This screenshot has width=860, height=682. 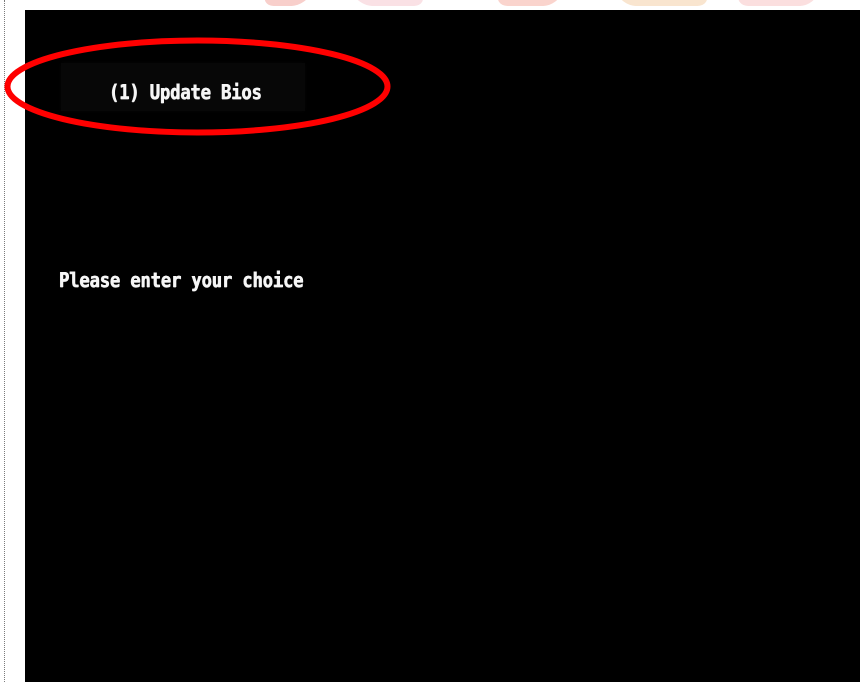 I want to click on left-dotted-rule, so click(x=4, y=341).